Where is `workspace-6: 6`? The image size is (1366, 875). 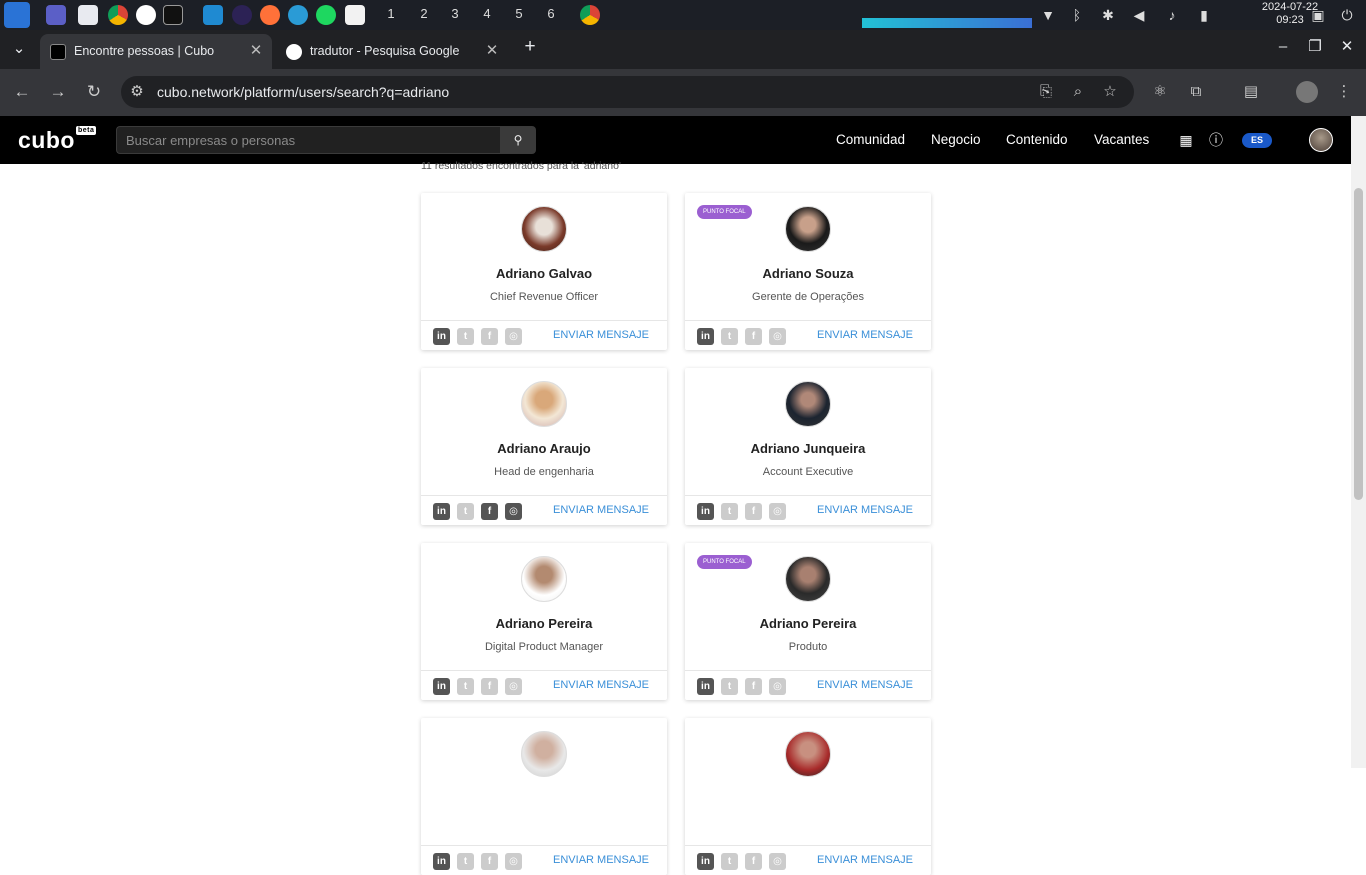
workspace-6: 6 is located at coordinates (551, 15).